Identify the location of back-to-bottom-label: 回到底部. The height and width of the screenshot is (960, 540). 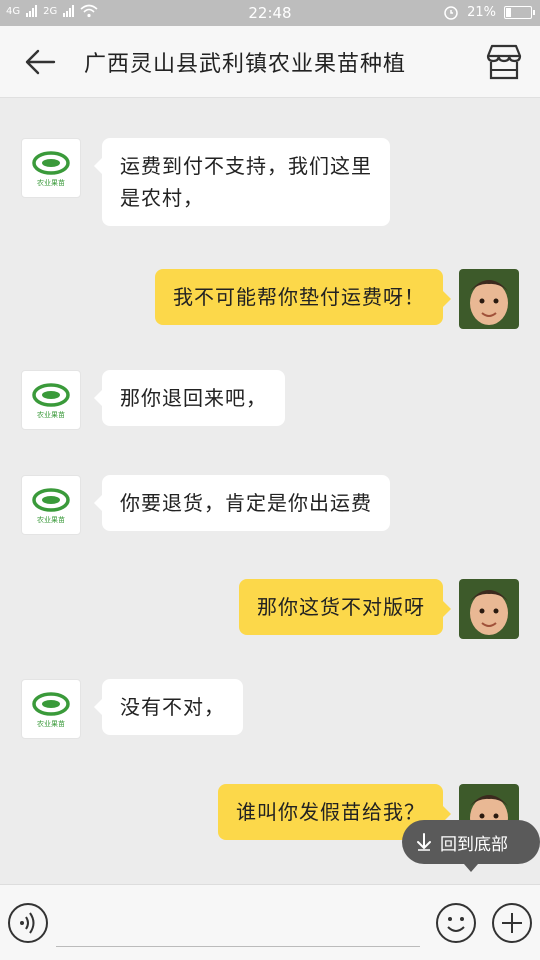
(474, 844).